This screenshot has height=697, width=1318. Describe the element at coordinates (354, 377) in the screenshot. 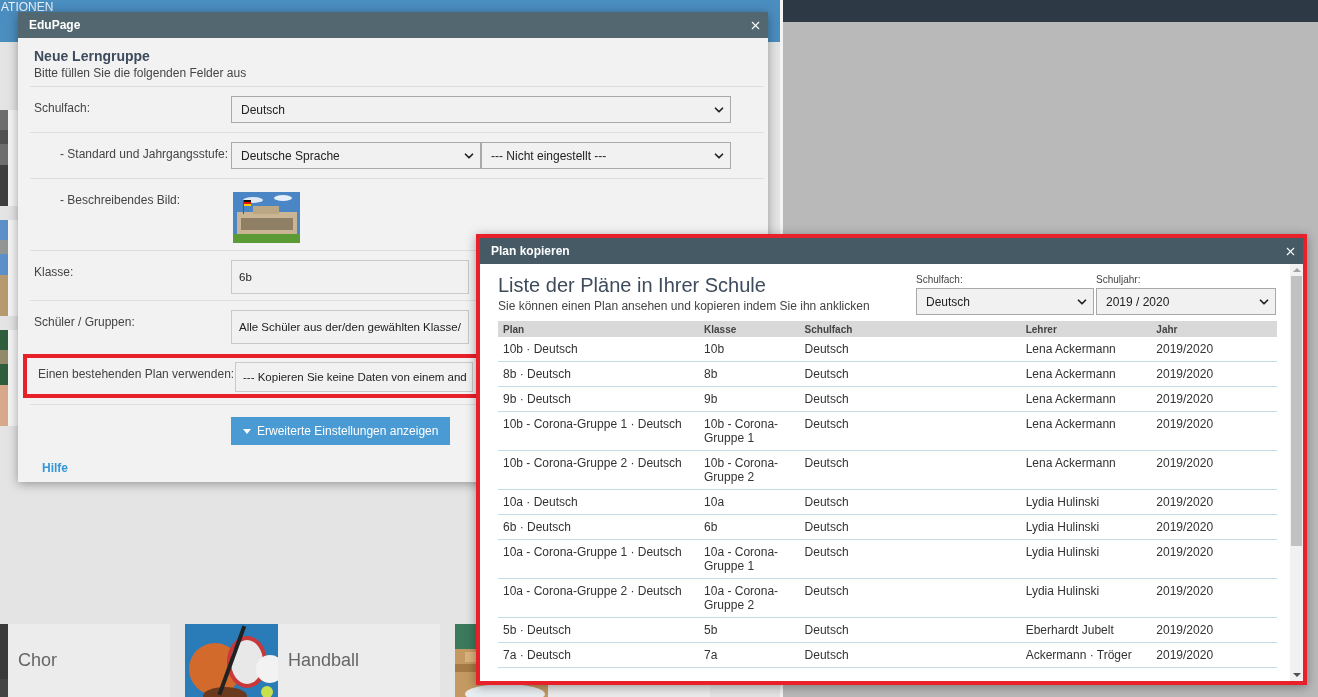

I see `input-field: --- Kopieren Sie keine Daten von einem and` at that location.